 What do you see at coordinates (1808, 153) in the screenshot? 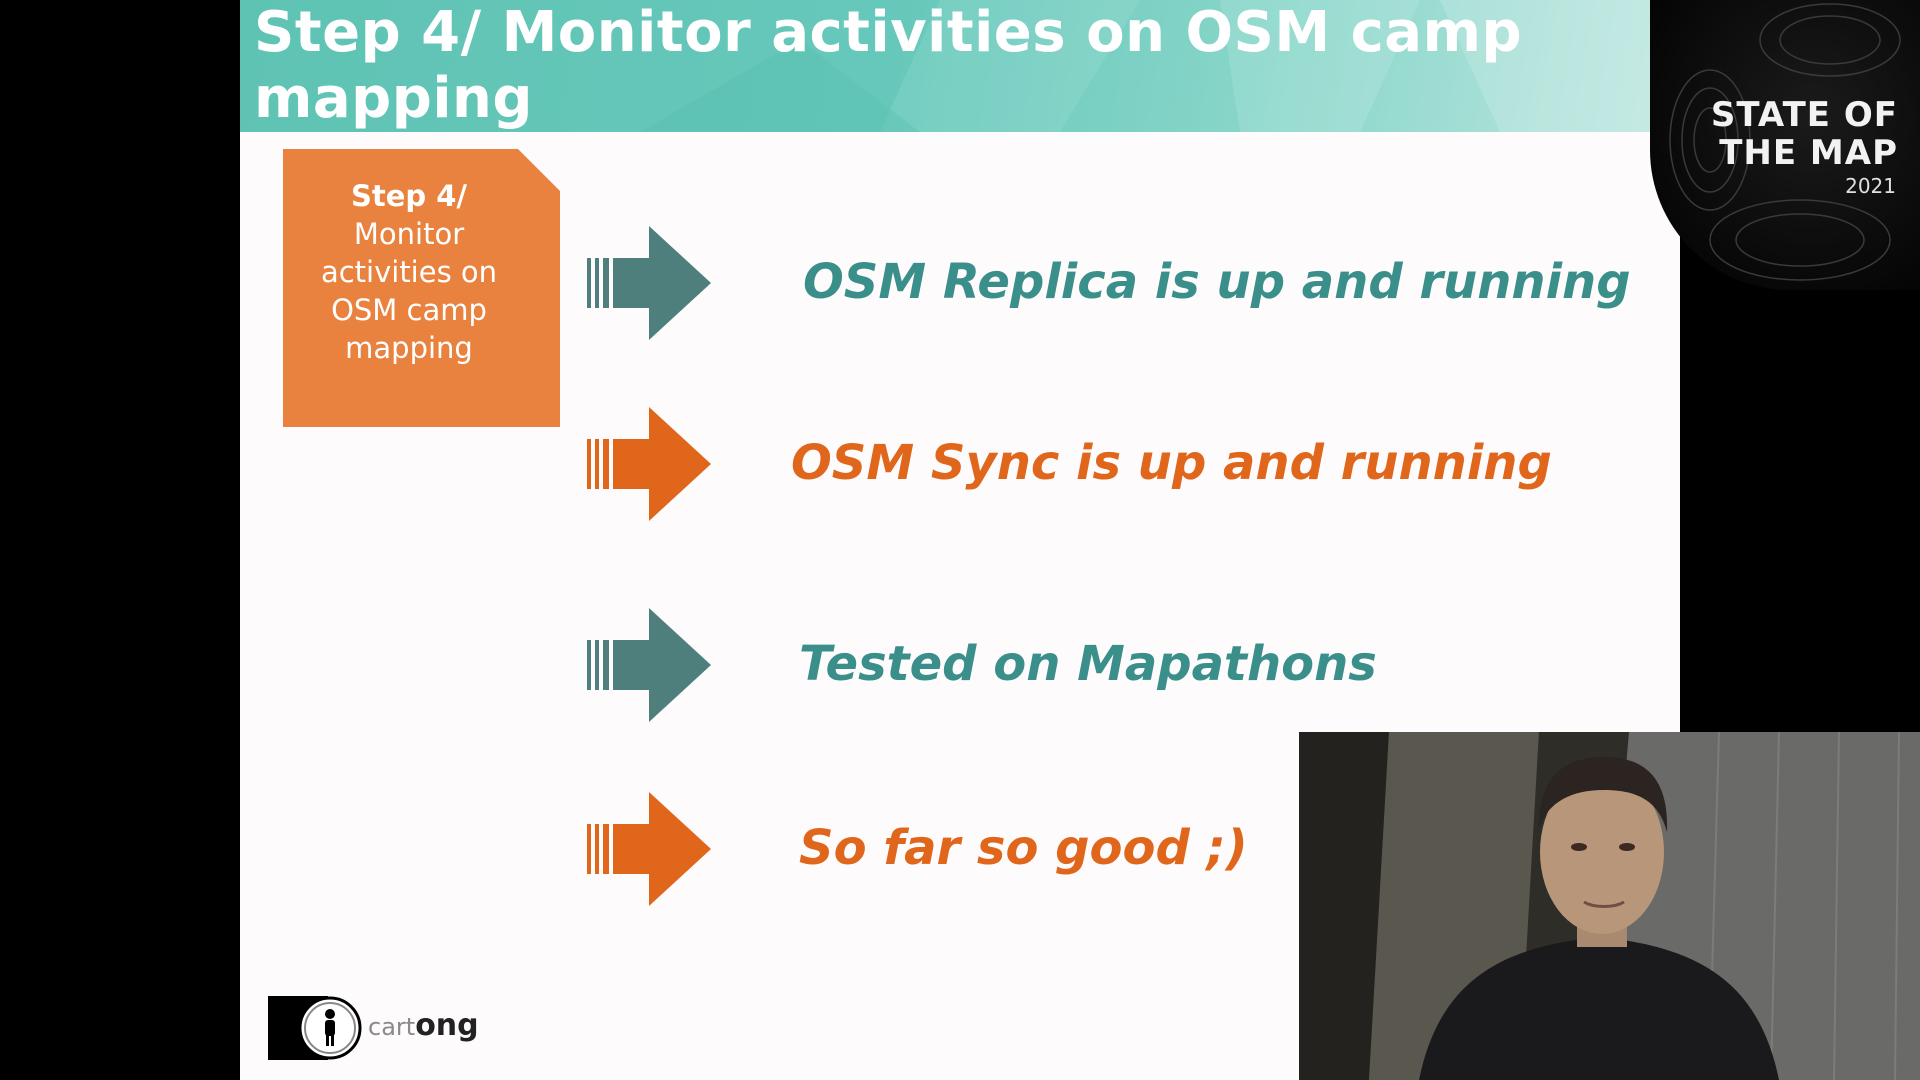
I see `badge-line-2: THE MAP` at bounding box center [1808, 153].